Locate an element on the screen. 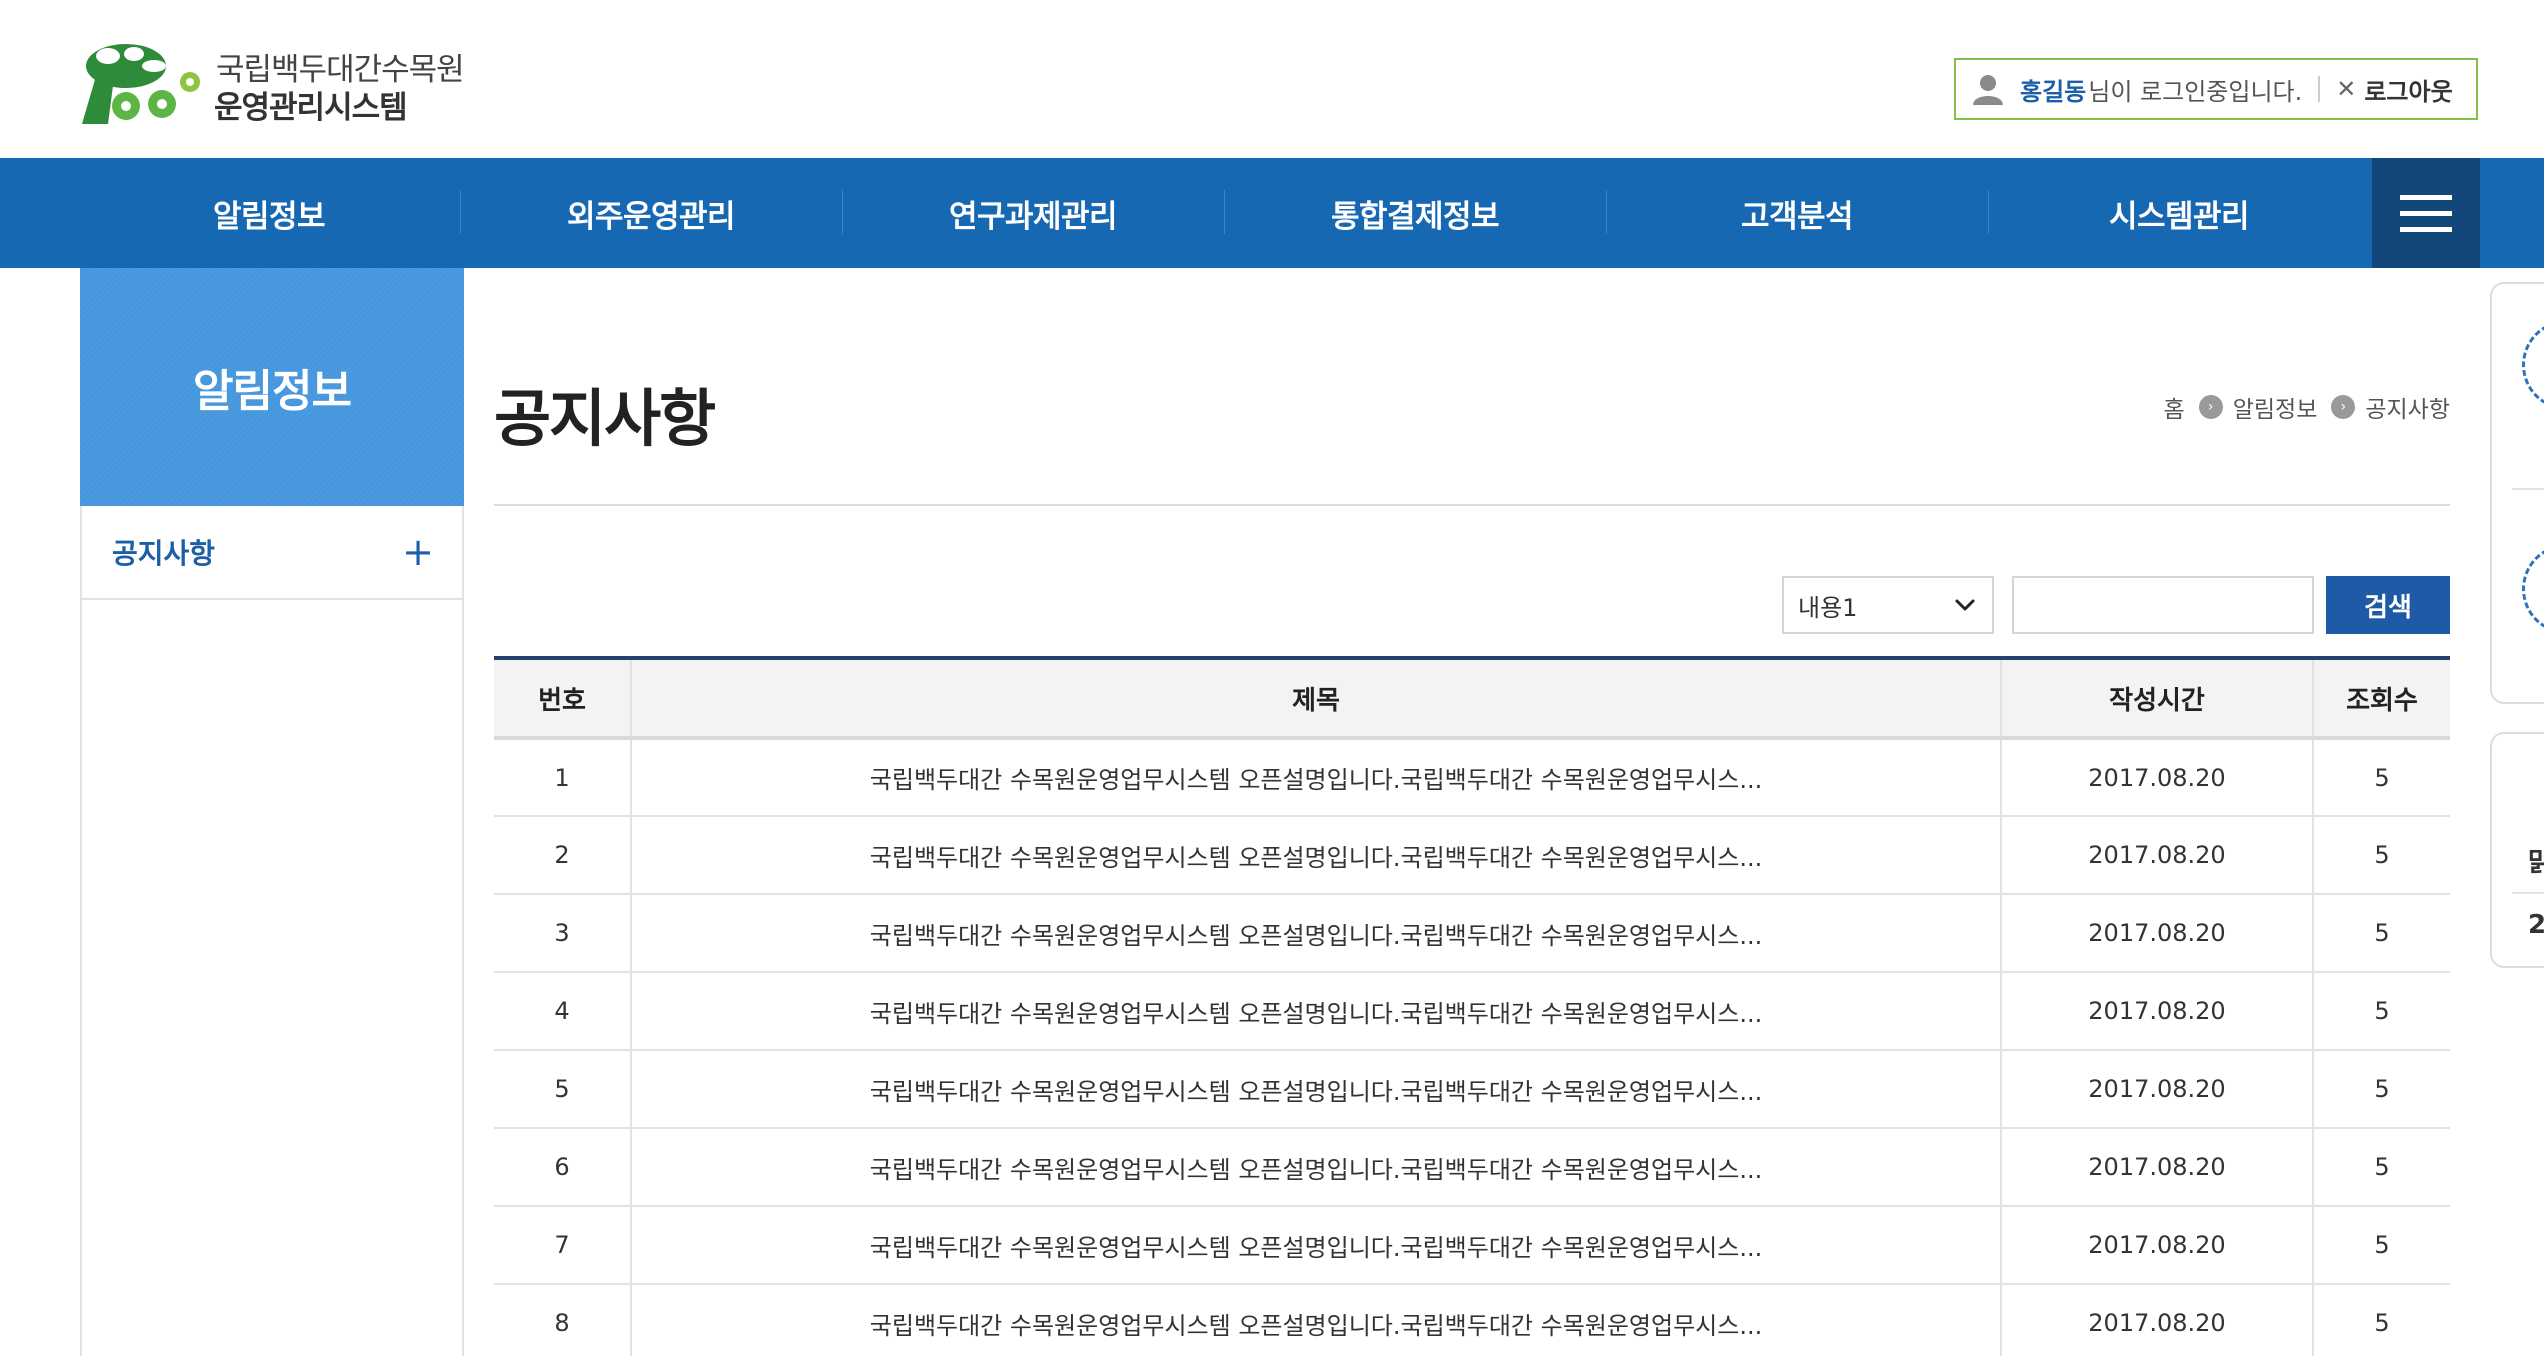 Image resolution: width=2544 pixels, height=1356 pixels. row-number: 3 is located at coordinates (562, 933).